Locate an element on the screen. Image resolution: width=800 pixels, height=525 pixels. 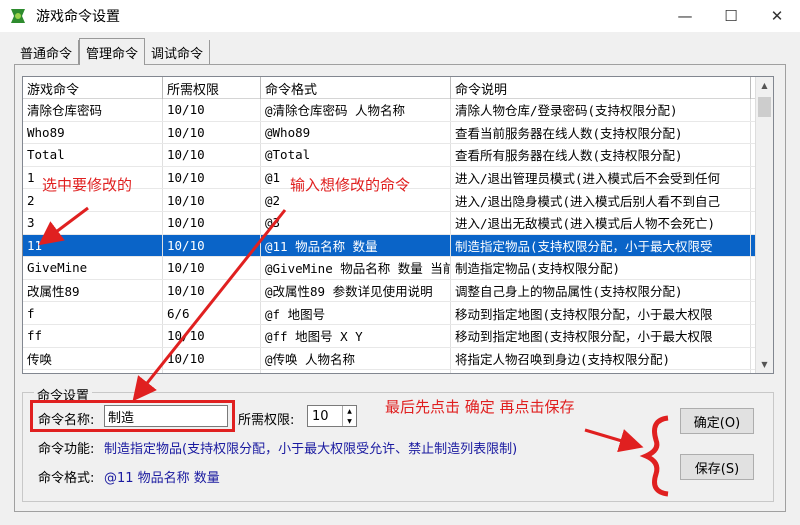
ok-button: 确定(O) is located at coordinates (717, 421).